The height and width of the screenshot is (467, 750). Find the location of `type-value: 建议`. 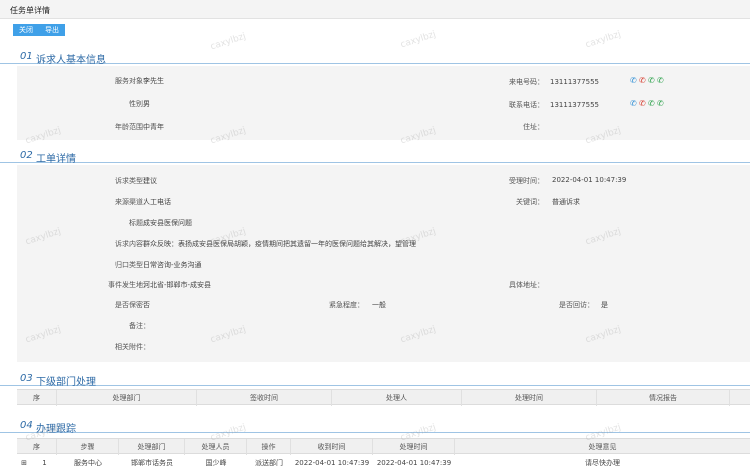

type-value: 建议 is located at coordinates (150, 181).